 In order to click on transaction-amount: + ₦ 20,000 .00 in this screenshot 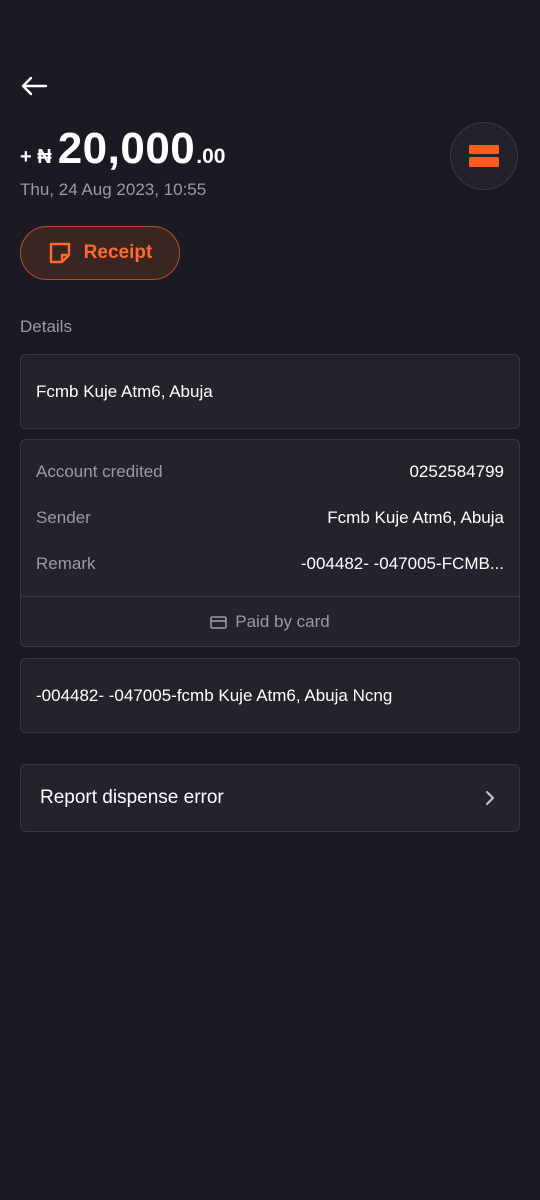, I will do `click(122, 149)`.